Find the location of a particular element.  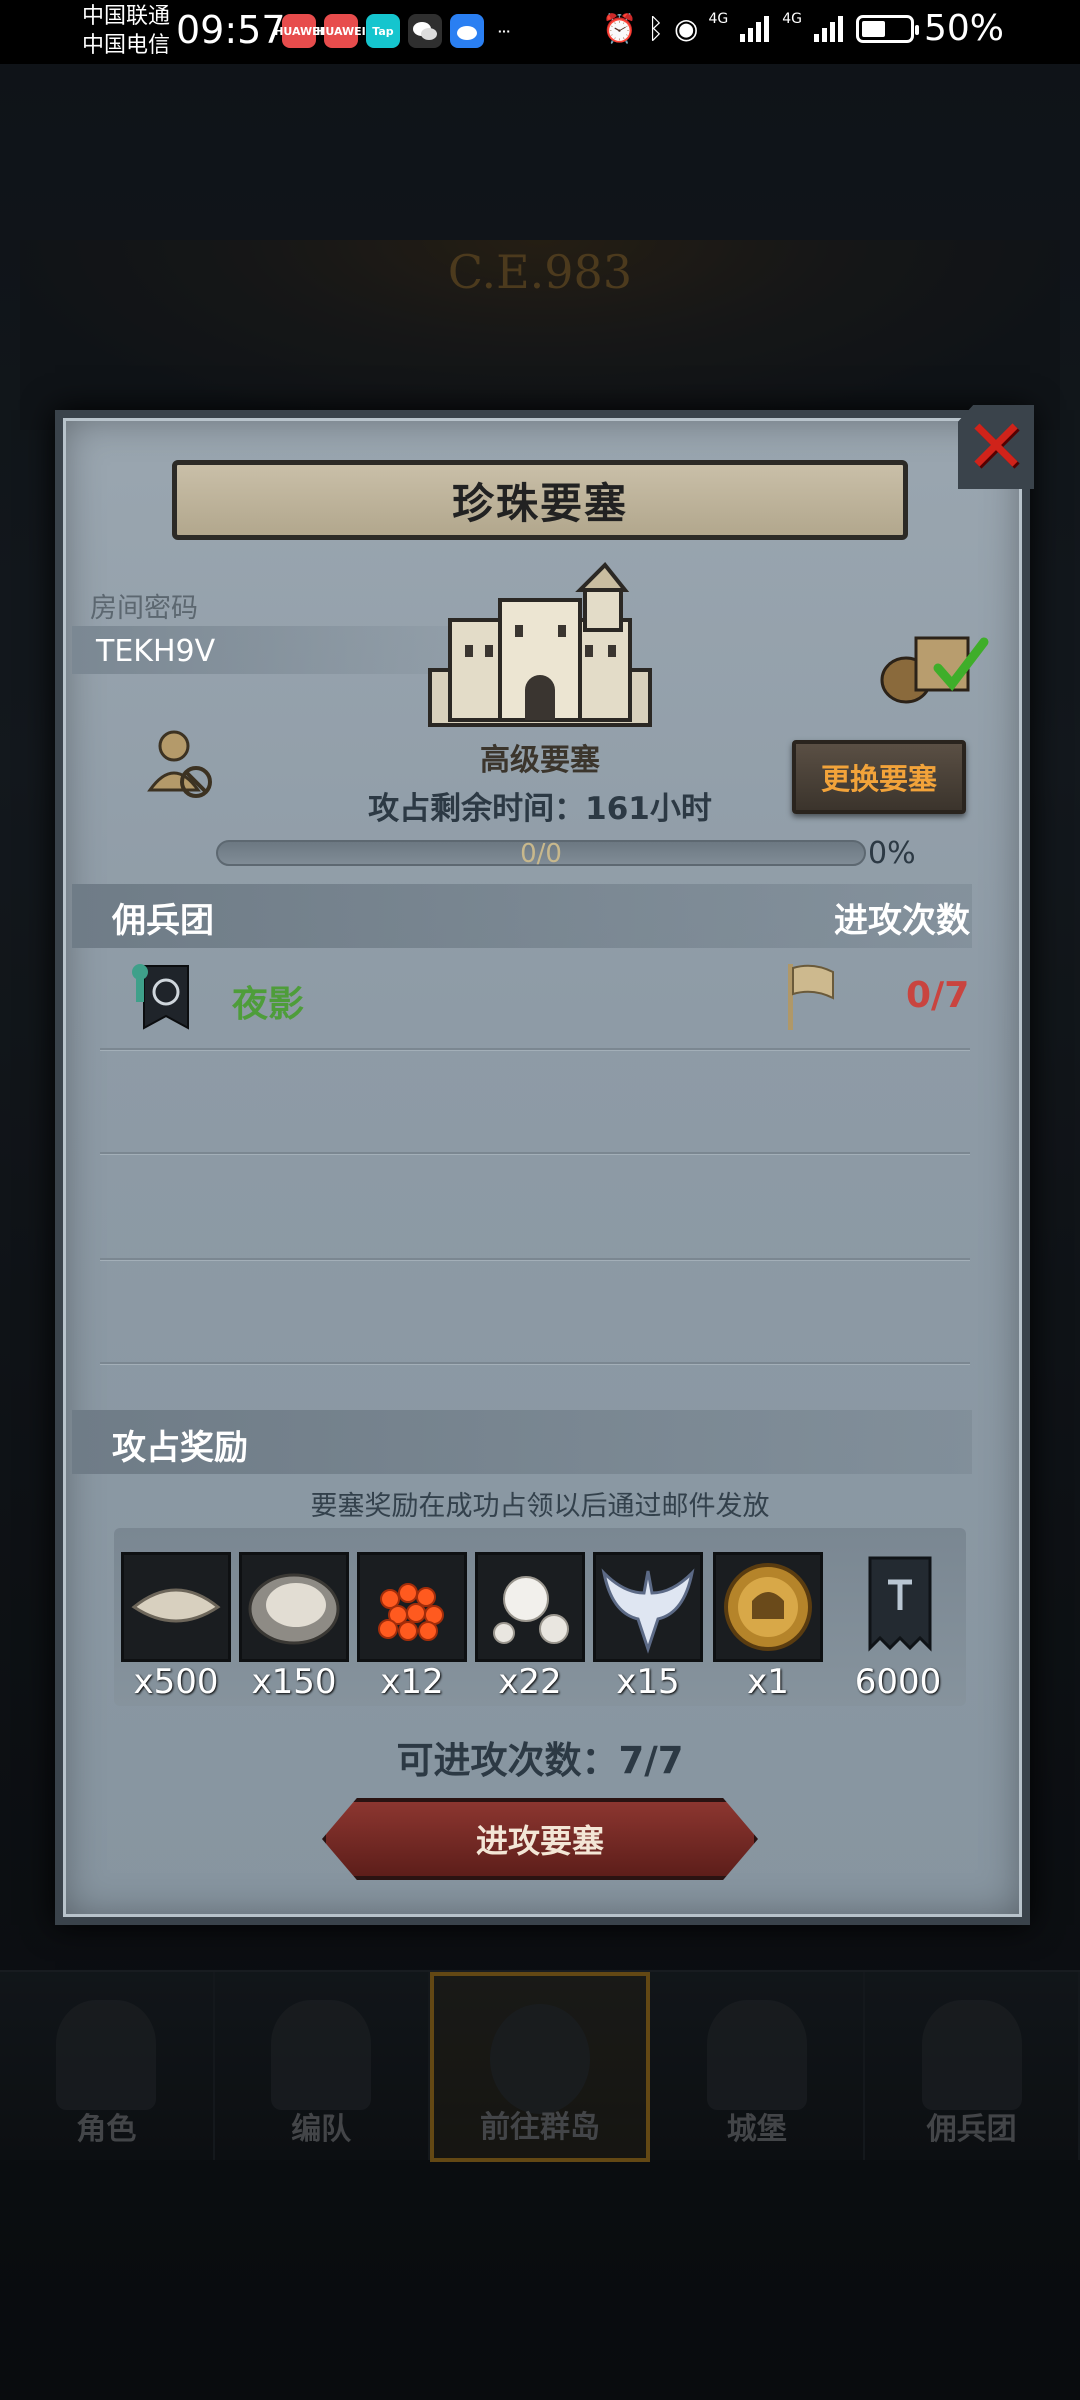

system-indicators: ⏰ ᛒ ◉ 4G 4G 50% is located at coordinates (803, 28).